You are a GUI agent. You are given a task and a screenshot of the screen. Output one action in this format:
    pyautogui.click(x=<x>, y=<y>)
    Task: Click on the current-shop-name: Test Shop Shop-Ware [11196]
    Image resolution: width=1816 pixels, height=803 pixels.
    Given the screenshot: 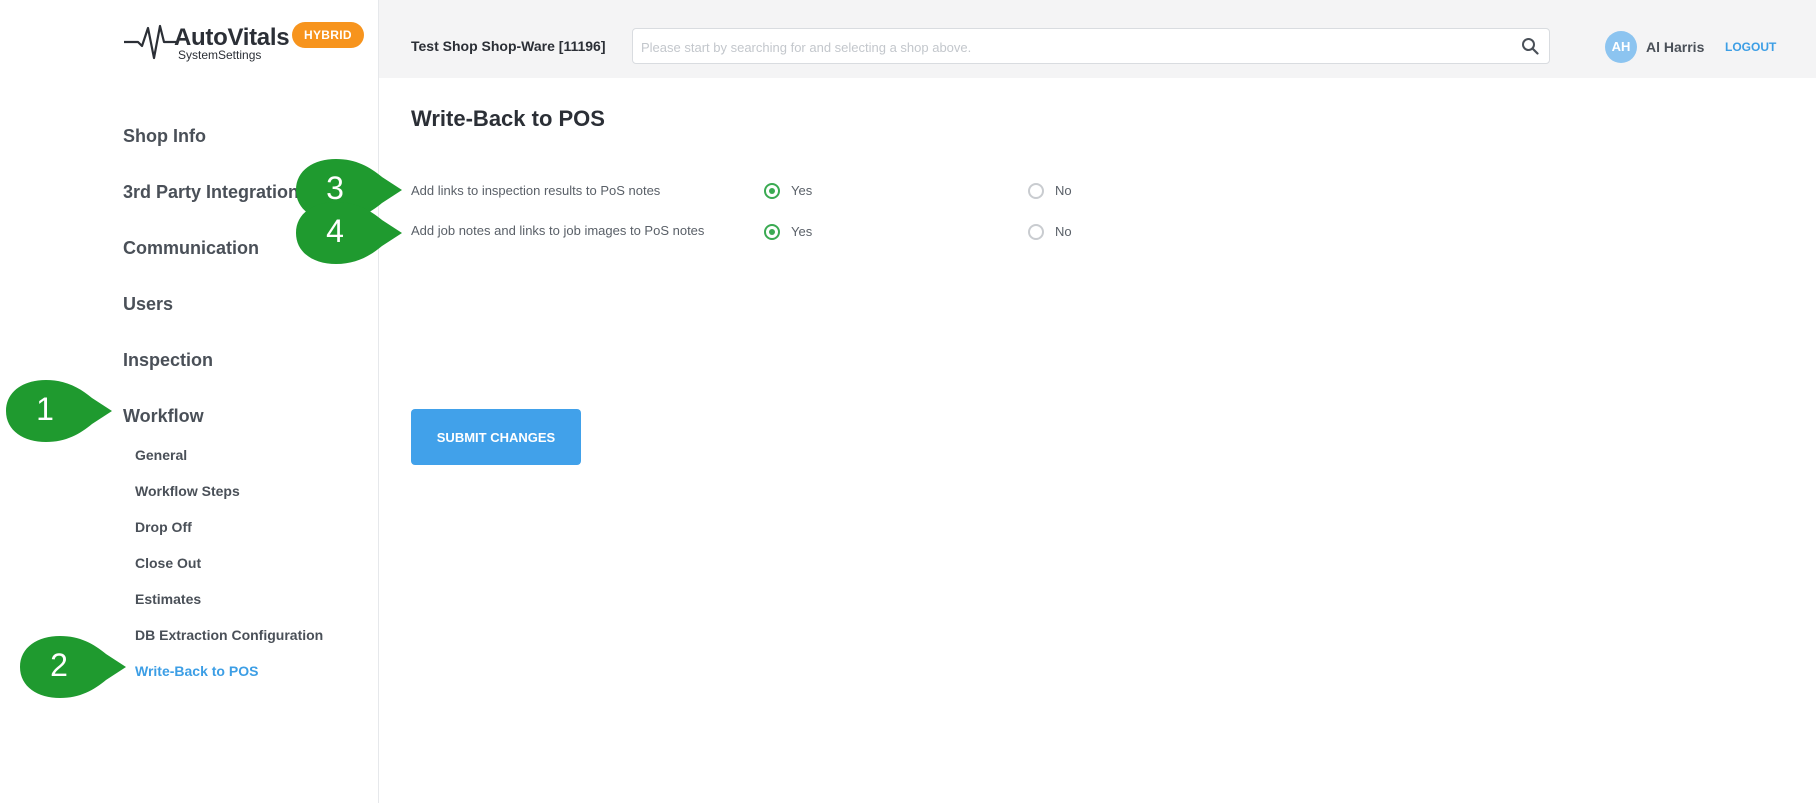 What is the action you would take?
    pyautogui.click(x=508, y=46)
    